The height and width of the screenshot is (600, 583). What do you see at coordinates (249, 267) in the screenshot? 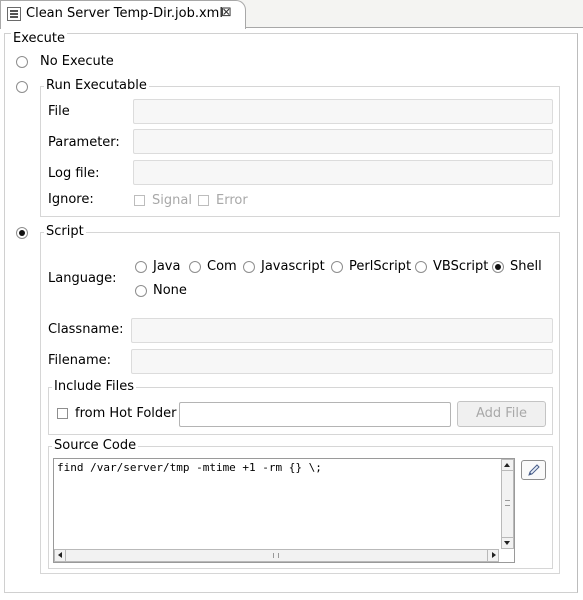
I see `language-radio-javascript` at bounding box center [249, 267].